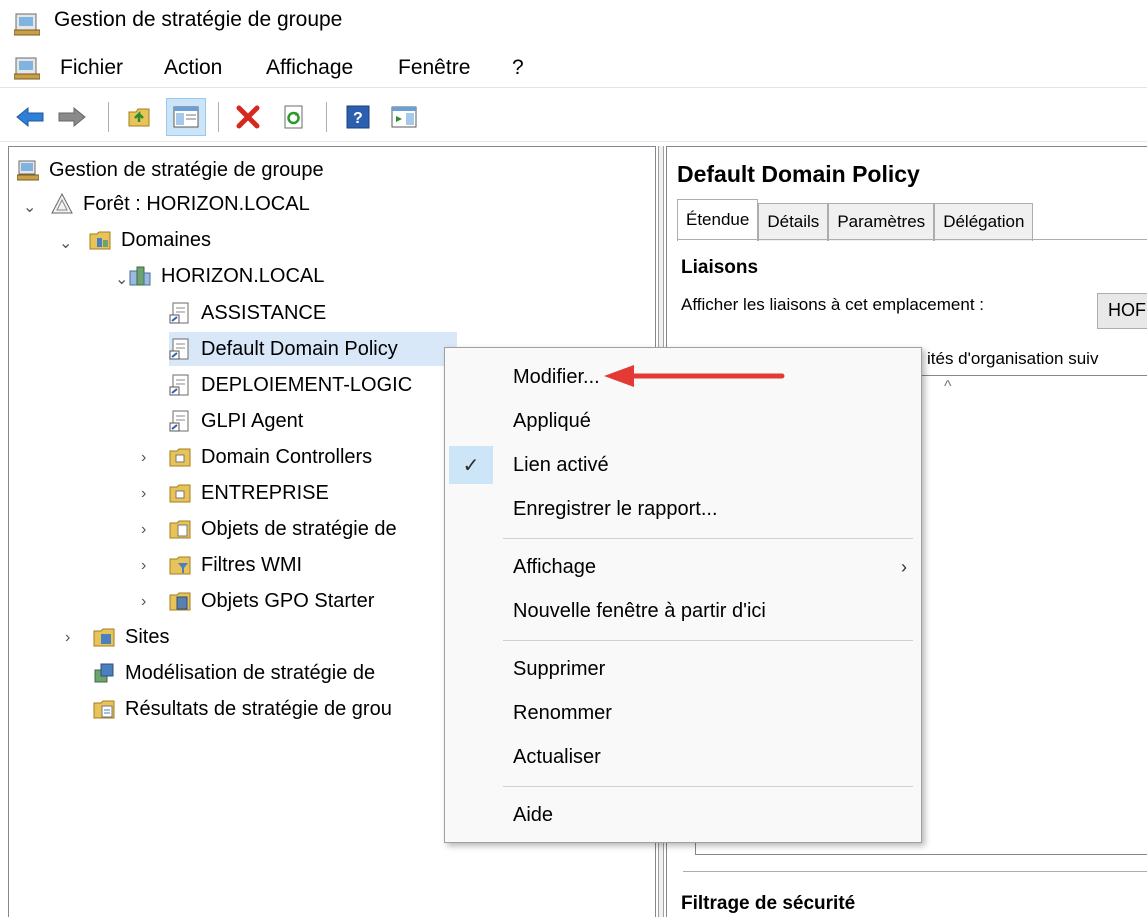  Describe the element at coordinates (683, 567) in the screenshot. I see `menu-item-affichage: Affichage ›` at that location.